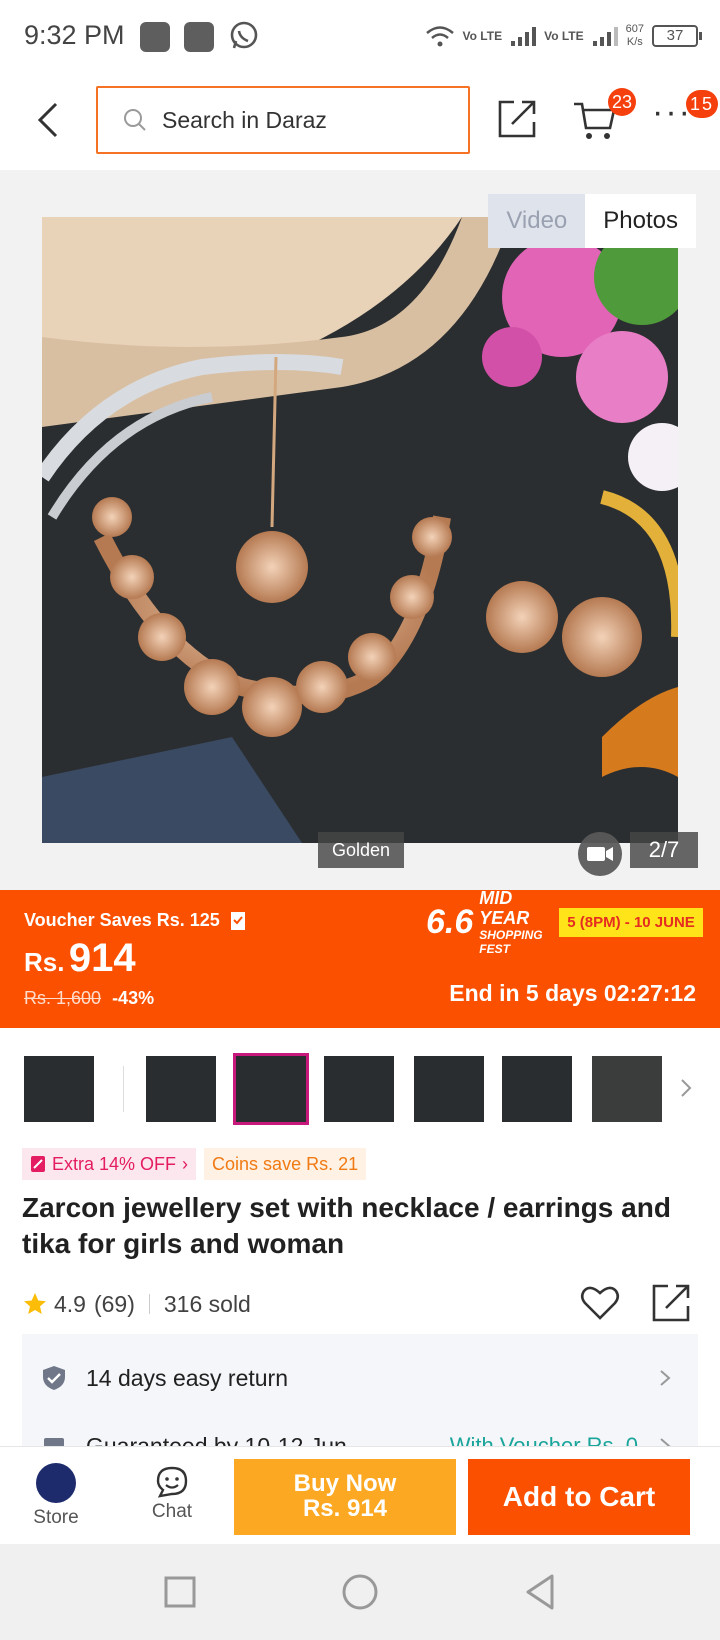 The image size is (720, 1640). What do you see at coordinates (634, 42) in the screenshot?
I see `network-speed-unit: K/s` at bounding box center [634, 42].